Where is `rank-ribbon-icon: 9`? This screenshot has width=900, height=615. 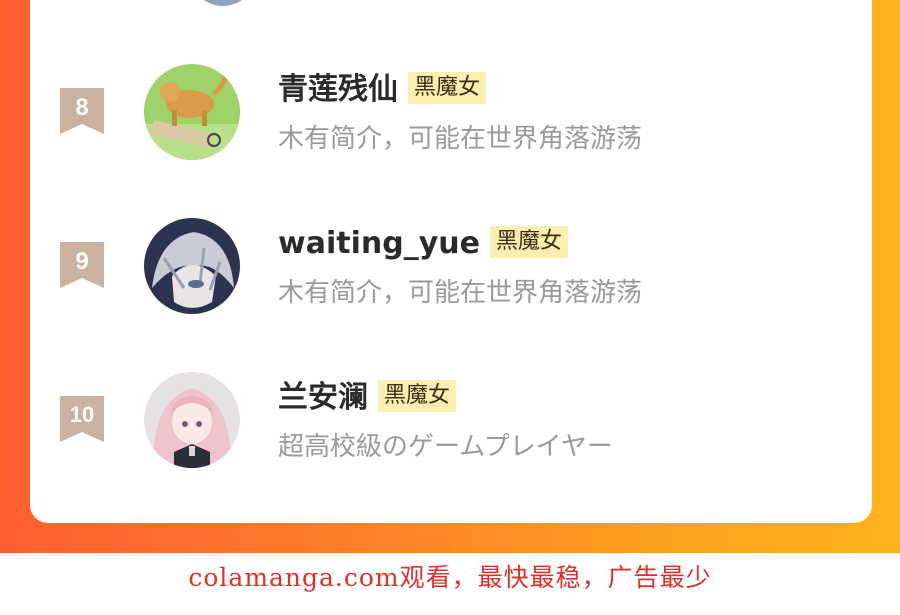
rank-ribbon-icon: 9 is located at coordinates (82, 265).